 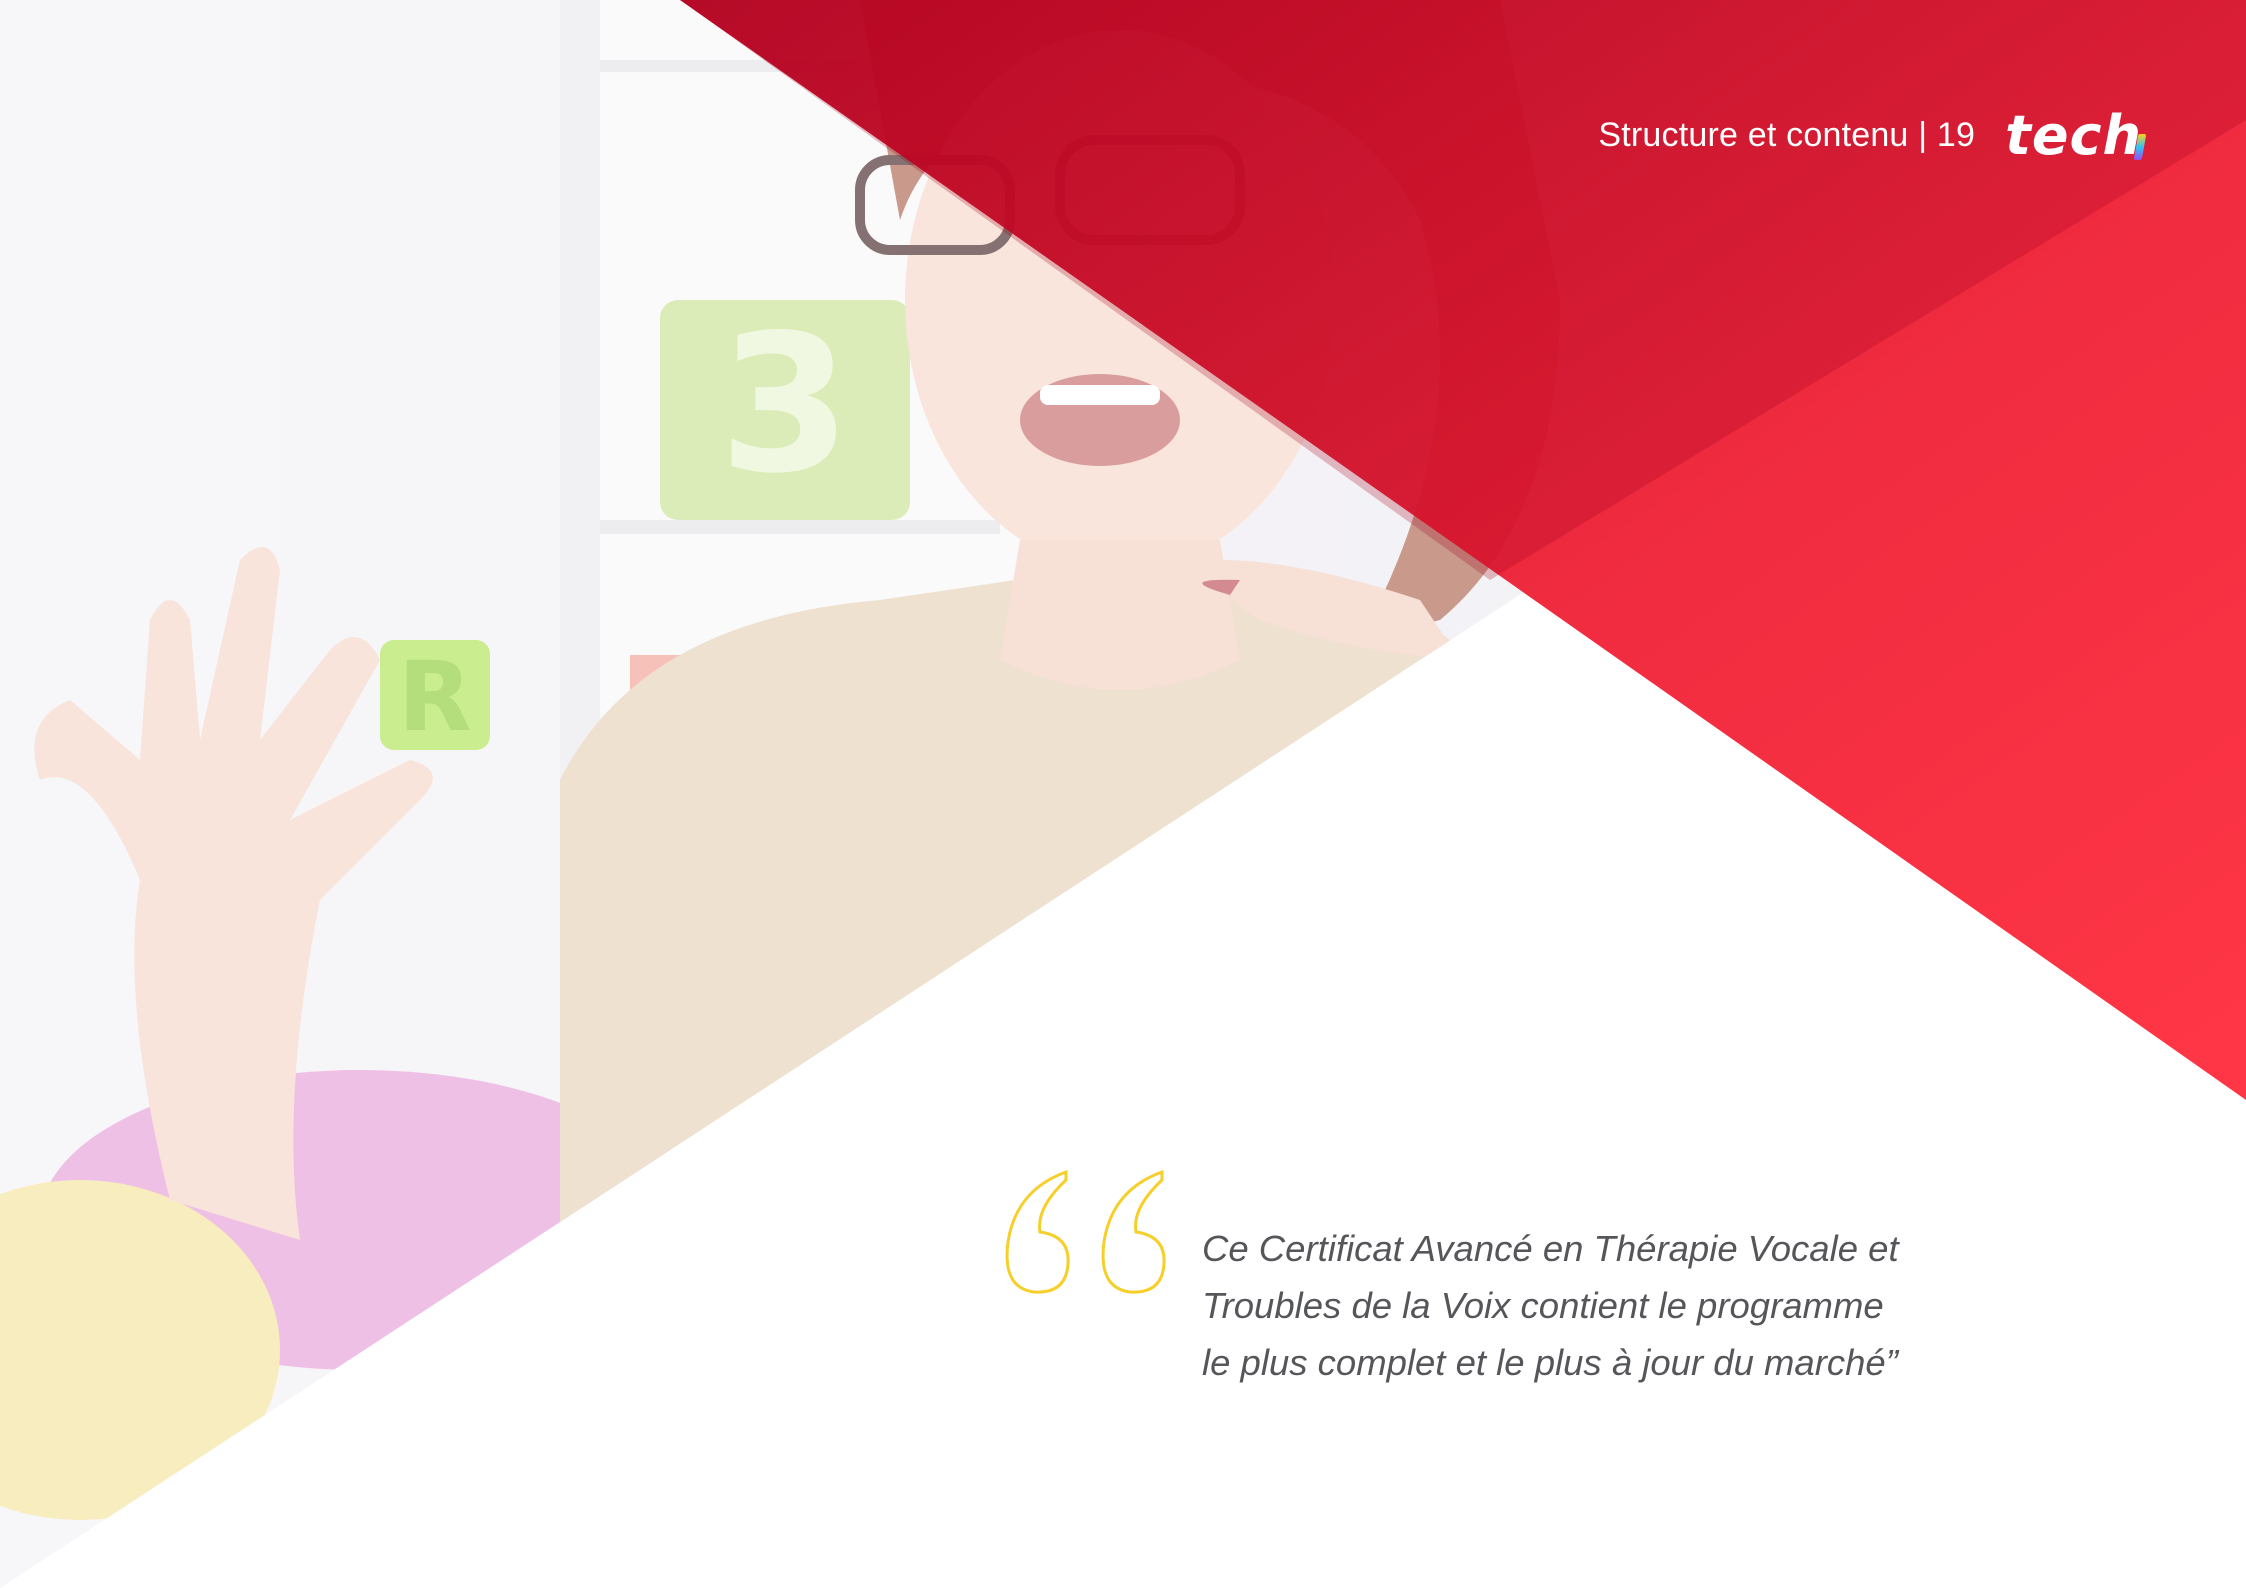 What do you see at coordinates (1956, 135) in the screenshot?
I see `page-number: 19` at bounding box center [1956, 135].